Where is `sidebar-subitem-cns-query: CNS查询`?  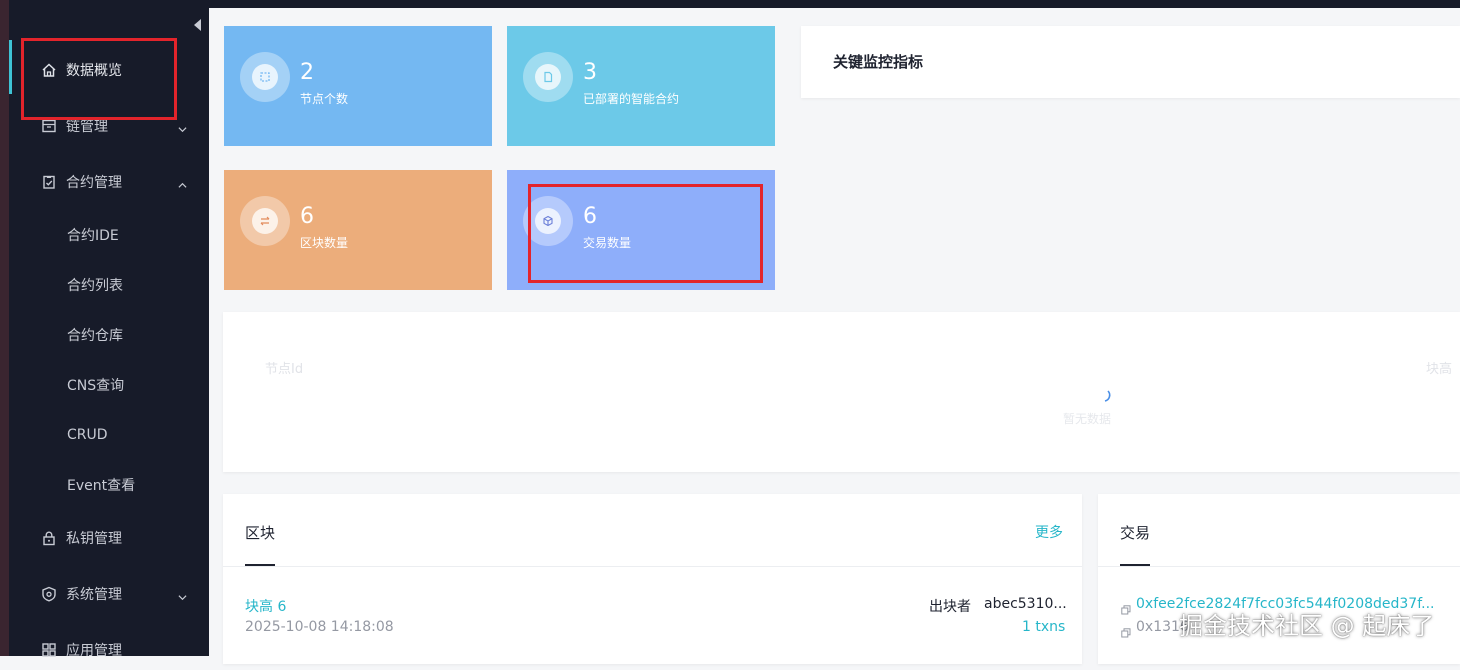
sidebar-subitem-cns-query: CNS查询 is located at coordinates (109, 385).